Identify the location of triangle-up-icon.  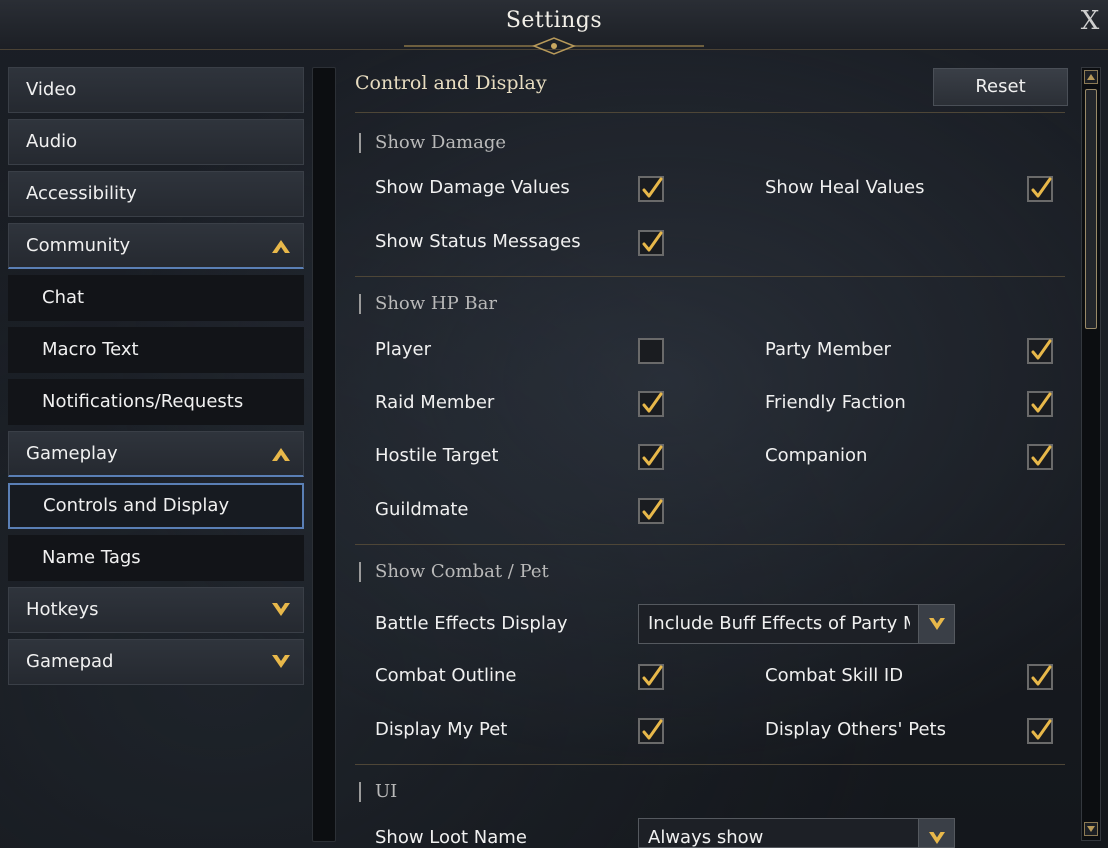
(1091, 77).